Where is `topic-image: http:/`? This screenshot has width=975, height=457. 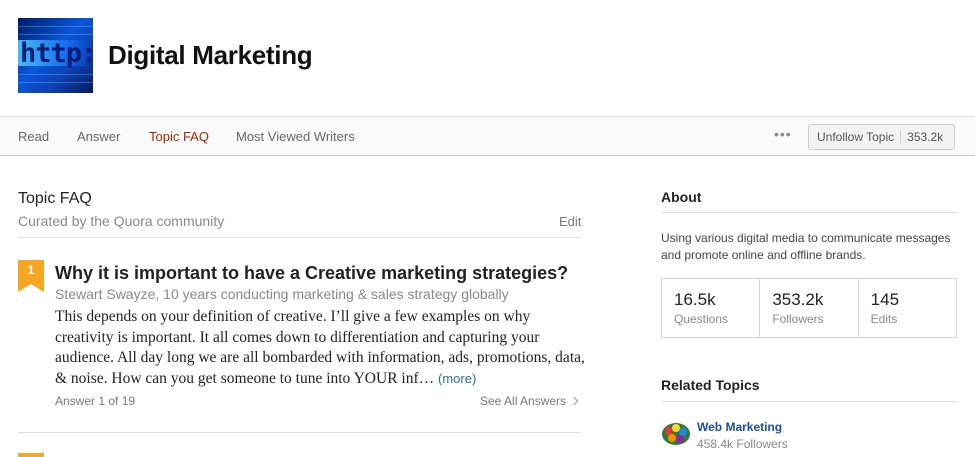
topic-image: http:/ is located at coordinates (55, 55).